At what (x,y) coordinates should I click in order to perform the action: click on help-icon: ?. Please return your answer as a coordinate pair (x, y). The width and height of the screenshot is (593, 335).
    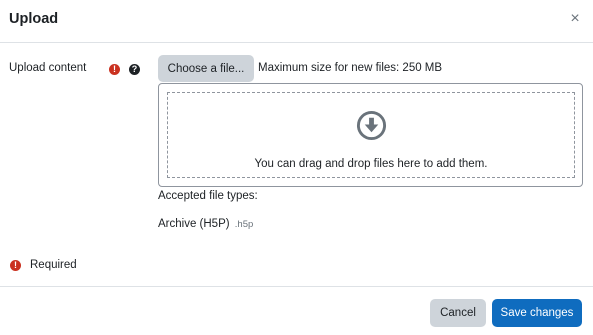
    Looking at the image, I should click on (134, 69).